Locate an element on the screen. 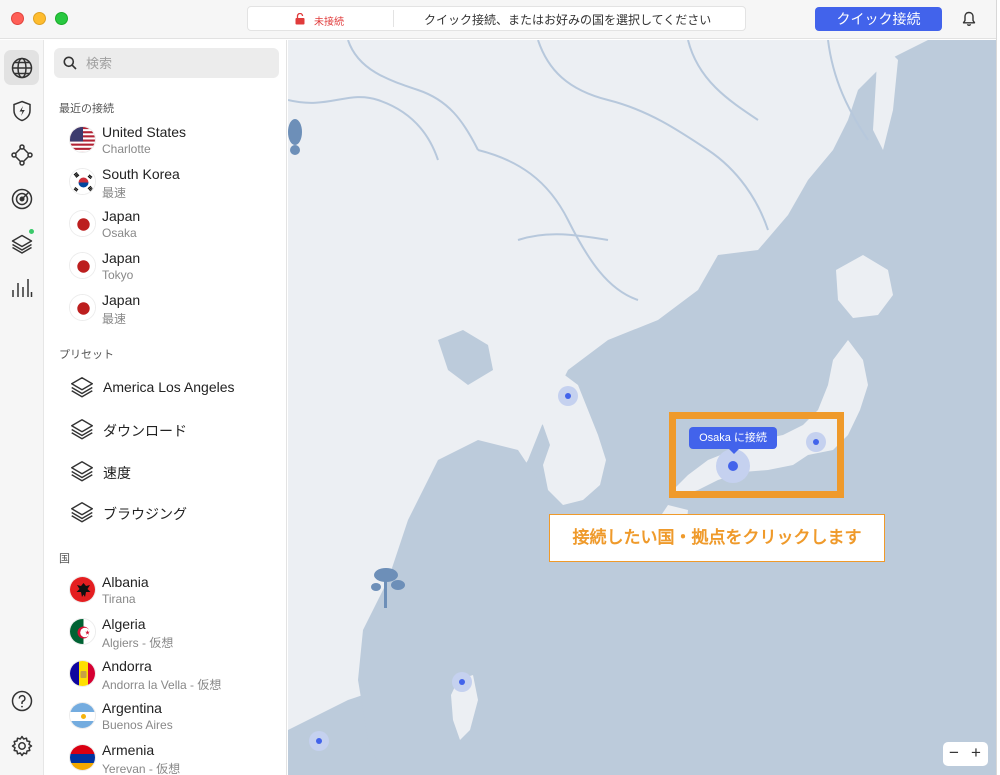 The image size is (1000, 775). search-box is located at coordinates (166, 63).